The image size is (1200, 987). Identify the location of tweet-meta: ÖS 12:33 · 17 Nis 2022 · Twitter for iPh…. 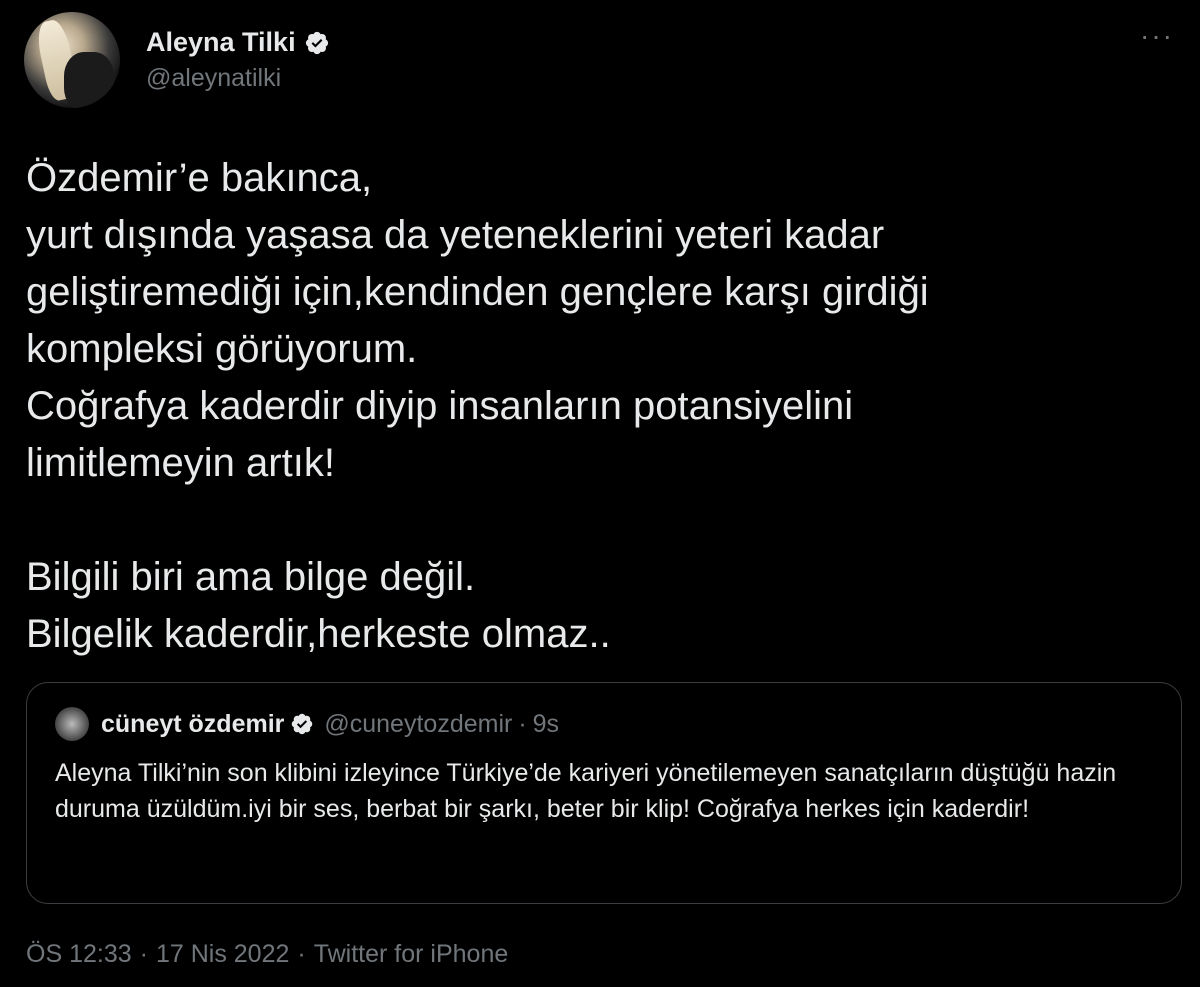
(267, 954).